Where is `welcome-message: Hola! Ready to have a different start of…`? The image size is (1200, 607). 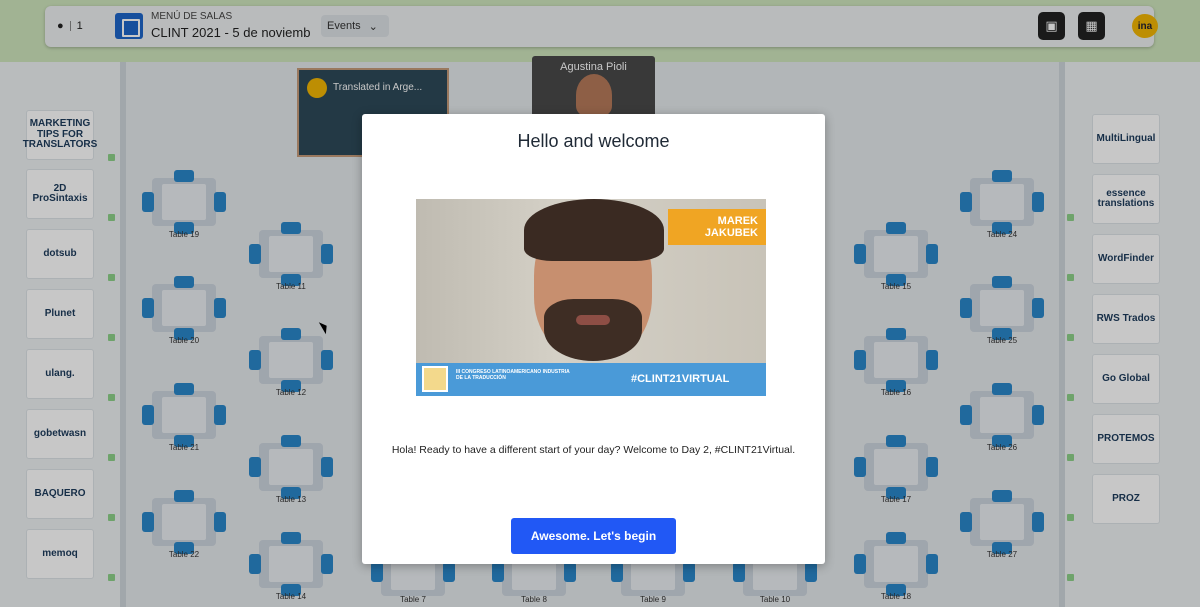
welcome-message: Hola! Ready to have a different start of… is located at coordinates (593, 450).